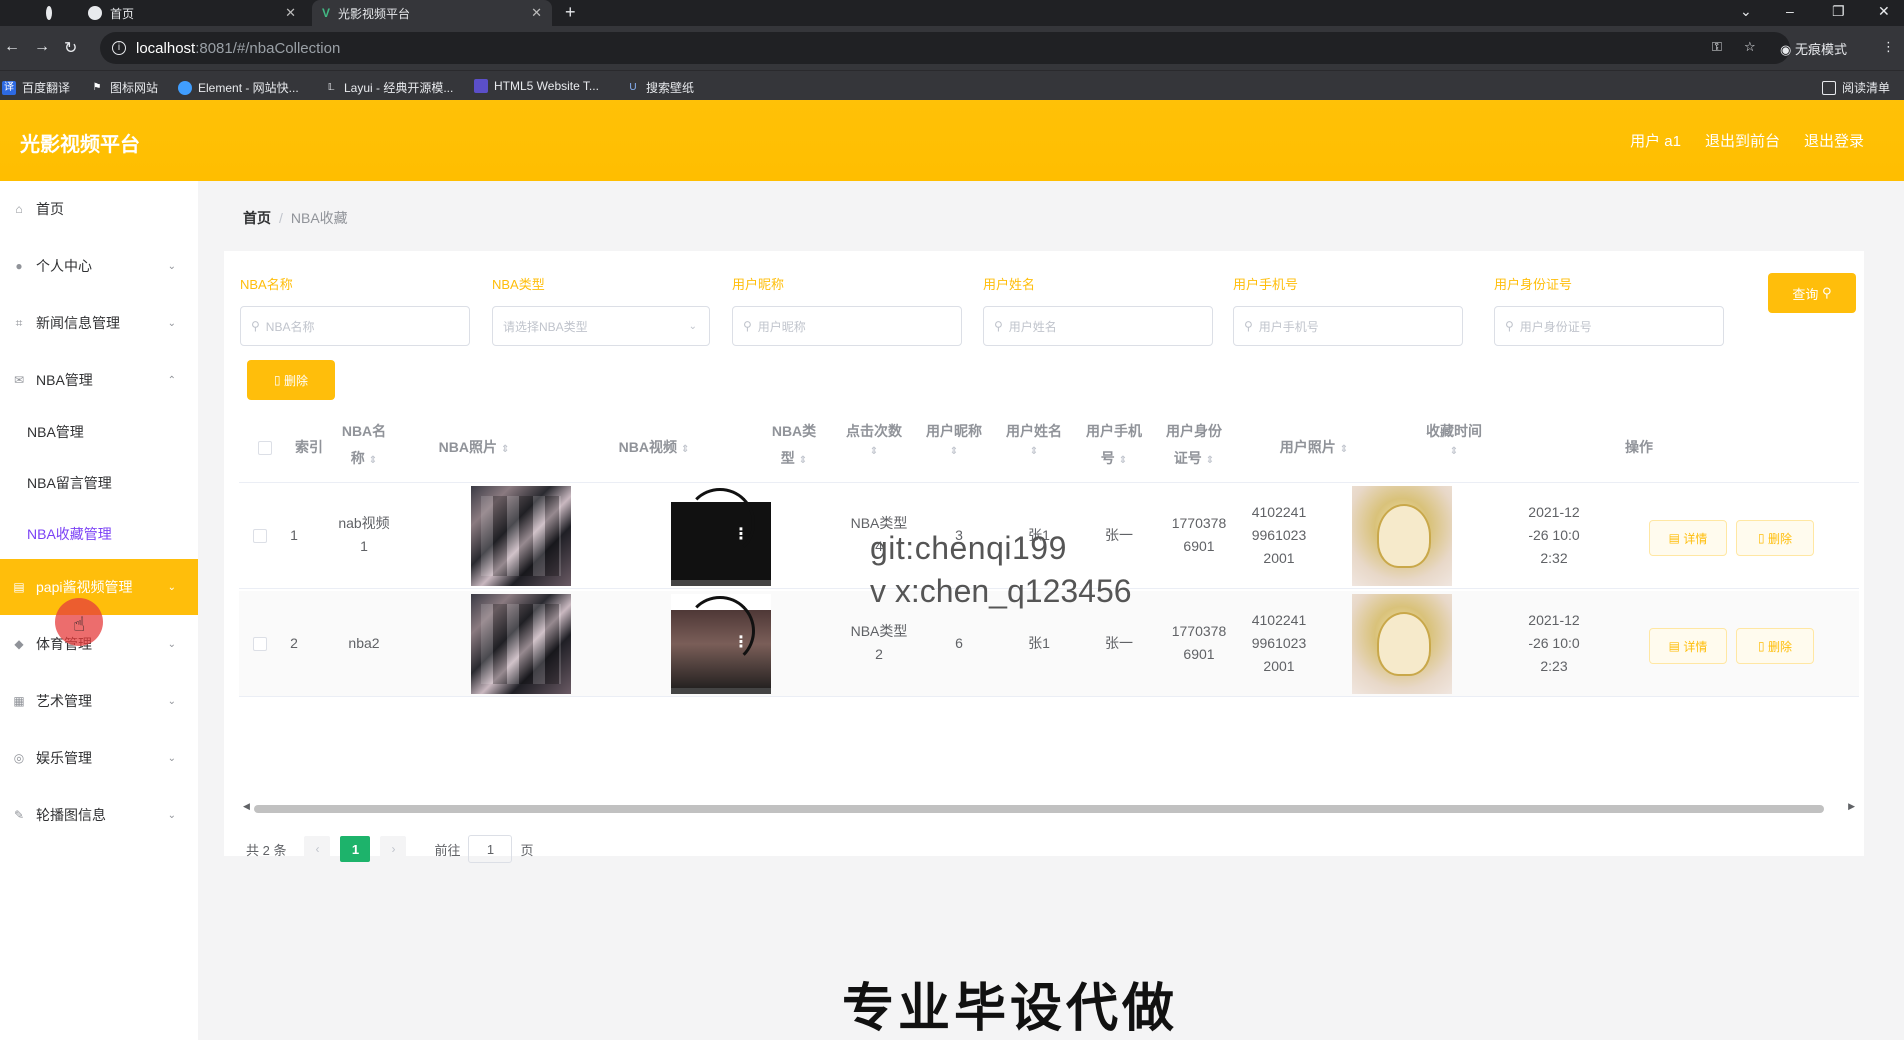 This screenshot has width=1904, height=1040. I want to click on sidebar-item-home: ⌂ 首页, so click(99, 209).